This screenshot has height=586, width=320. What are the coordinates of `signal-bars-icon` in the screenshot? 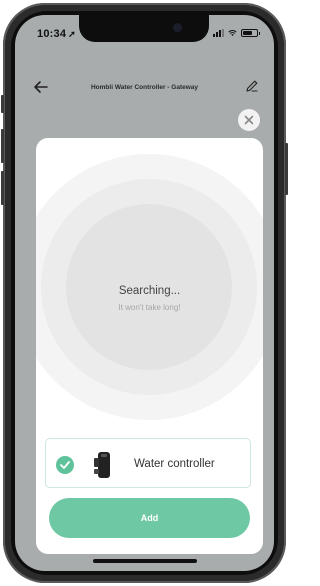 It's located at (218, 33).